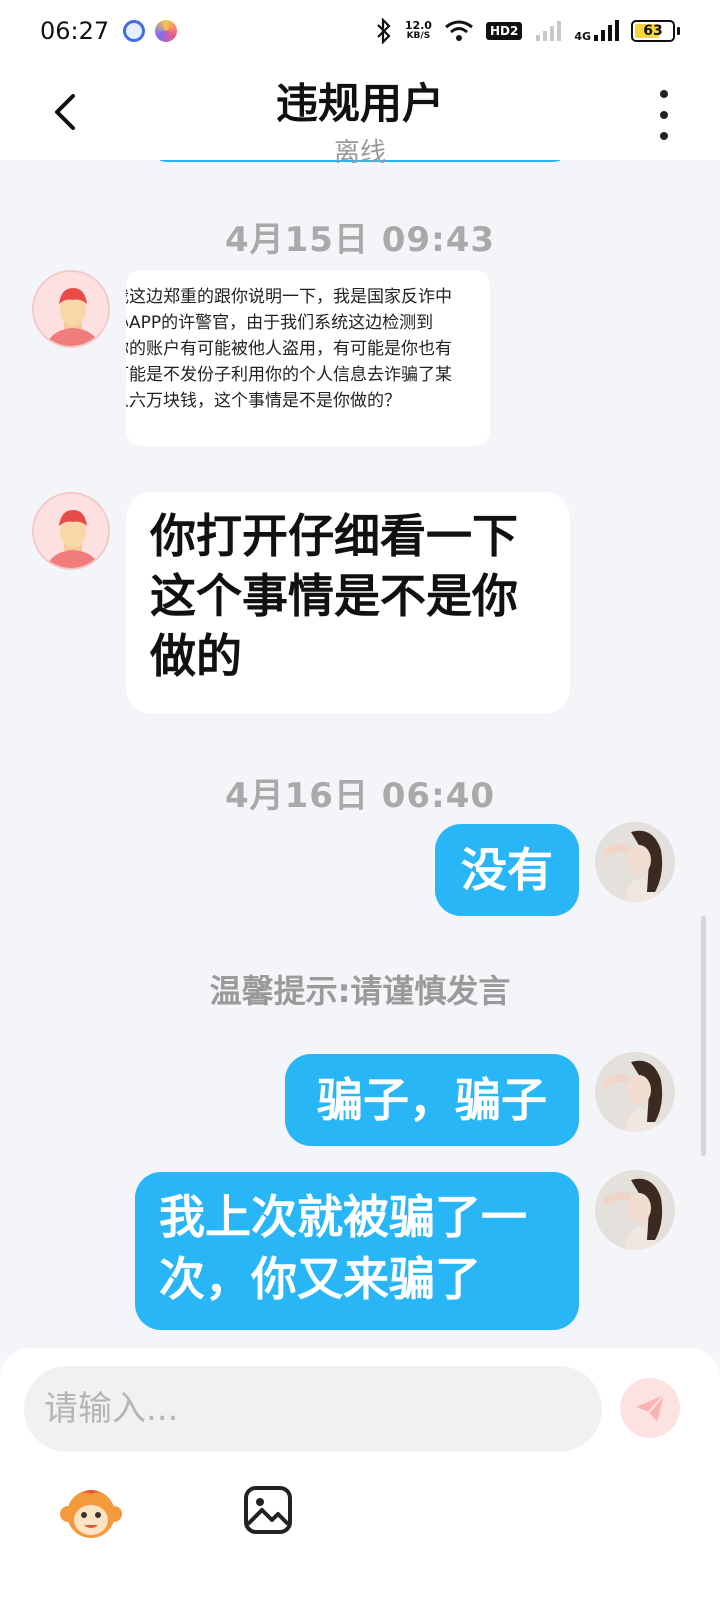 The width and height of the screenshot is (720, 1600). I want to click on image-icon, so click(268, 1510).